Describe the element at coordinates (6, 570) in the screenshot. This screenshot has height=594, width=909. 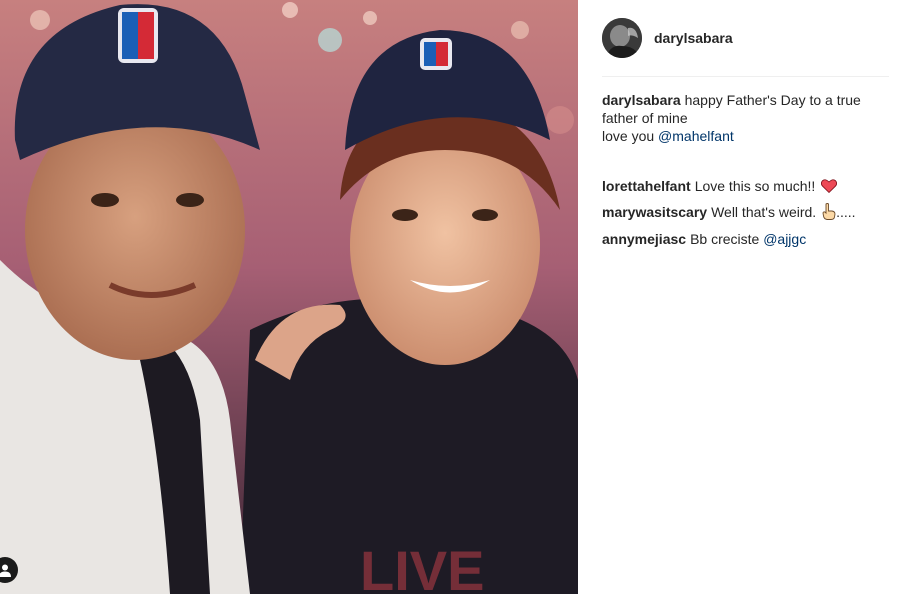
I see `user-tag-icon` at that location.